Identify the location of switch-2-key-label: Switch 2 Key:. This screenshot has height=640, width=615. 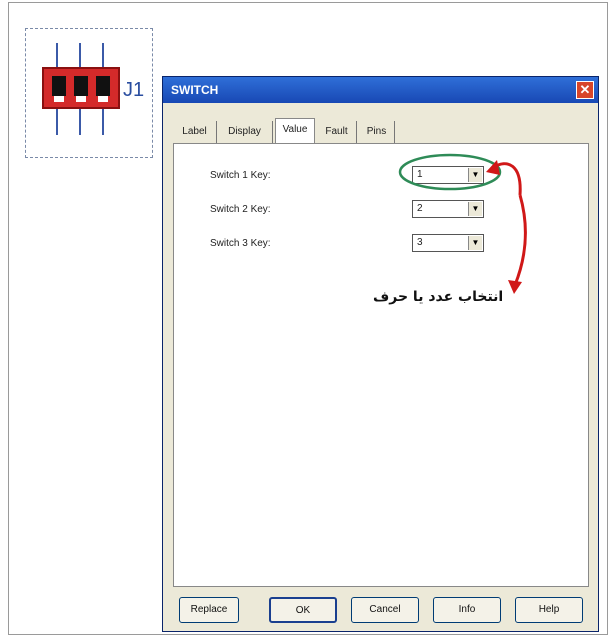
(240, 209).